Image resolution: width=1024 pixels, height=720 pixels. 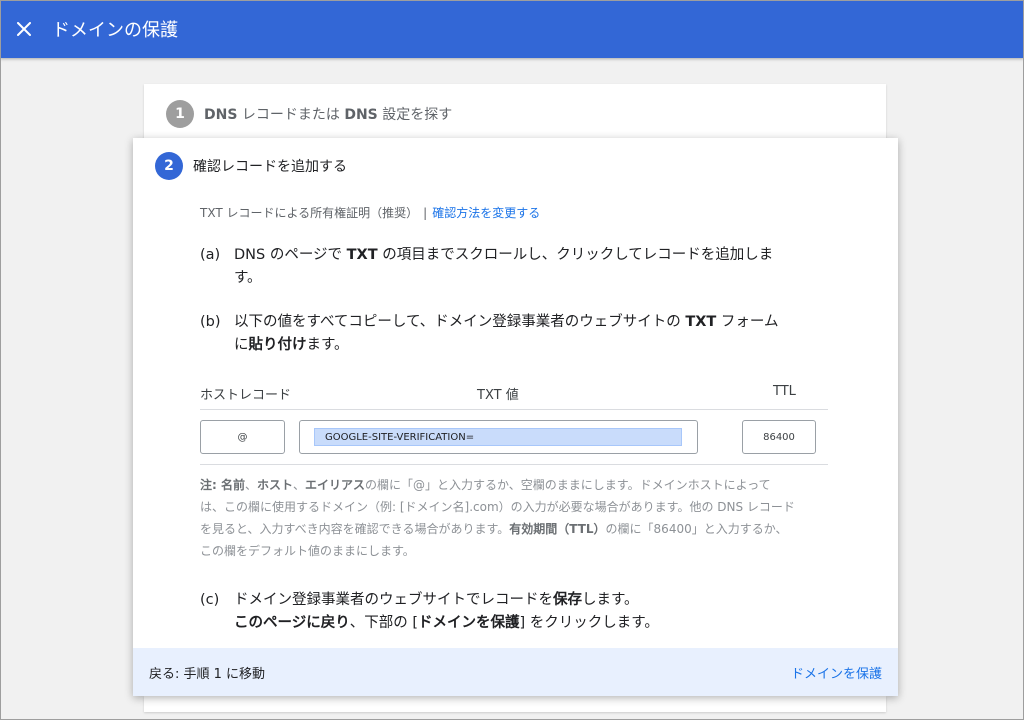 What do you see at coordinates (210, 322) in the screenshot?
I see `instruction-b-label: (b)` at bounding box center [210, 322].